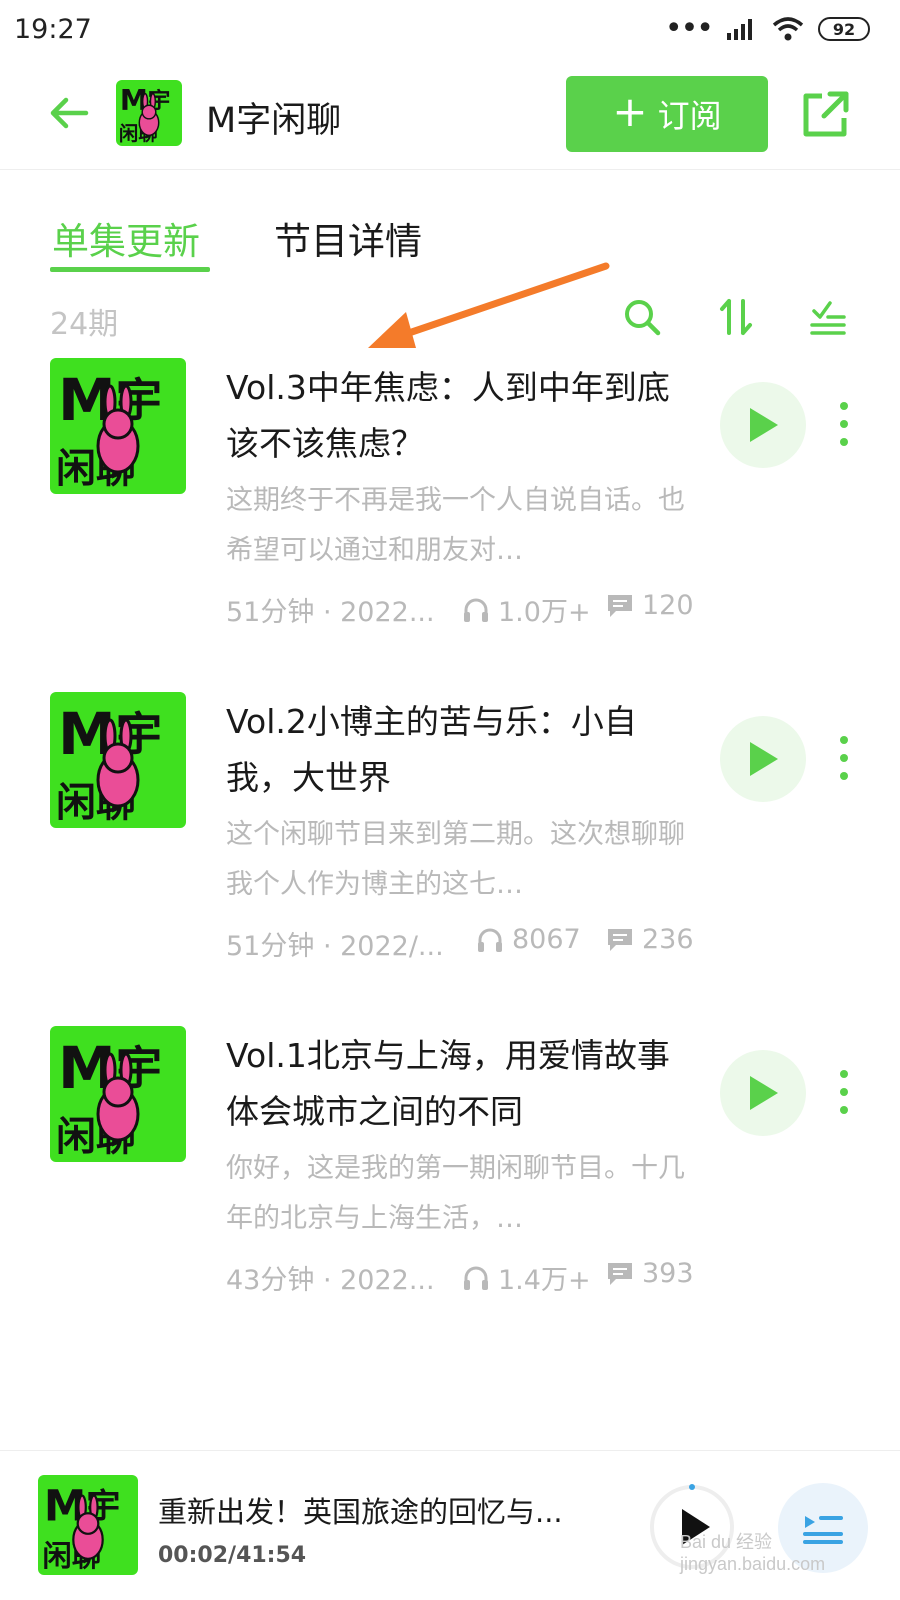 This screenshot has width=900, height=1600. What do you see at coordinates (69, 113) in the screenshot?
I see `back-arrow-icon` at bounding box center [69, 113].